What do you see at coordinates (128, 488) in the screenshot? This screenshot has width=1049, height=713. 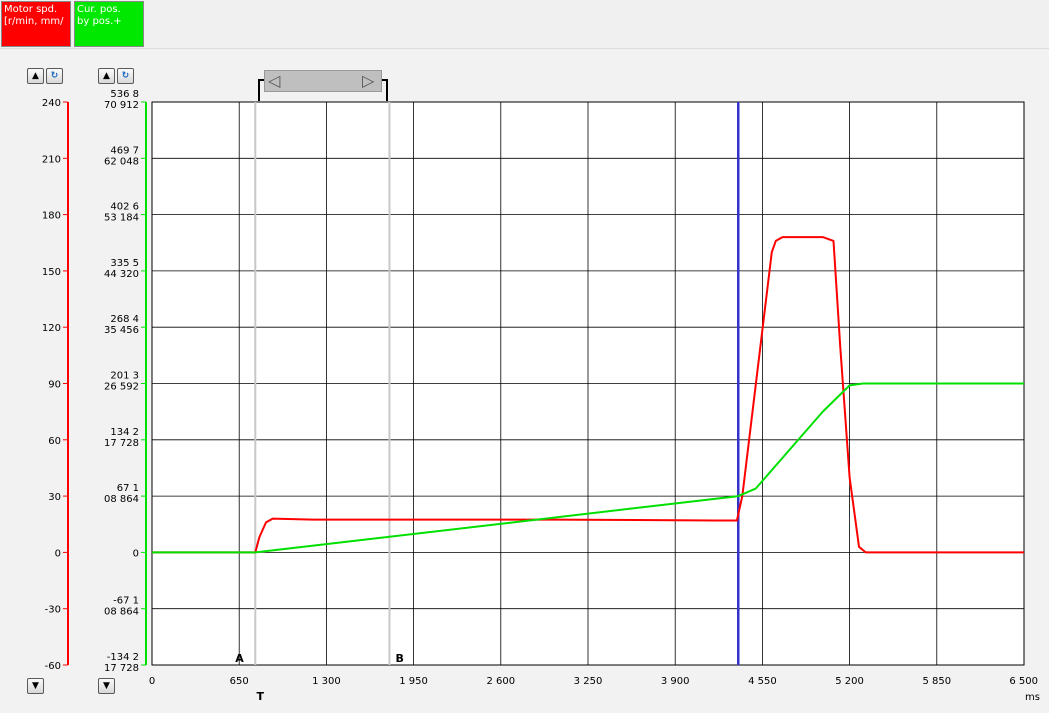 I see `y2-tick-label-top: 67 1` at bounding box center [128, 488].